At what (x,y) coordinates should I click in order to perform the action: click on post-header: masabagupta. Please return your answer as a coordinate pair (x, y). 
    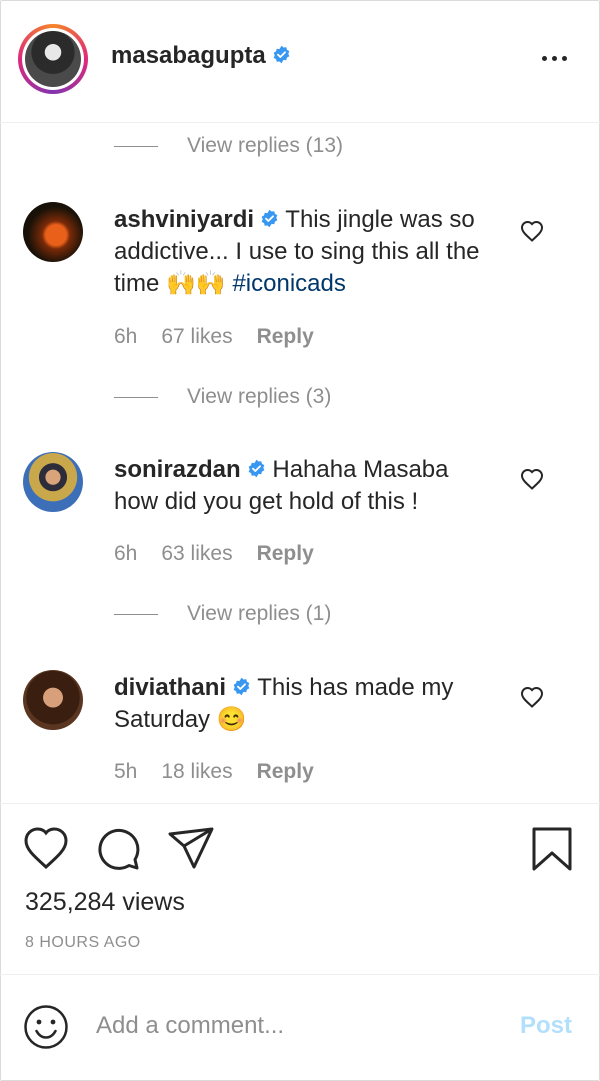
    Looking at the image, I should click on (300, 61).